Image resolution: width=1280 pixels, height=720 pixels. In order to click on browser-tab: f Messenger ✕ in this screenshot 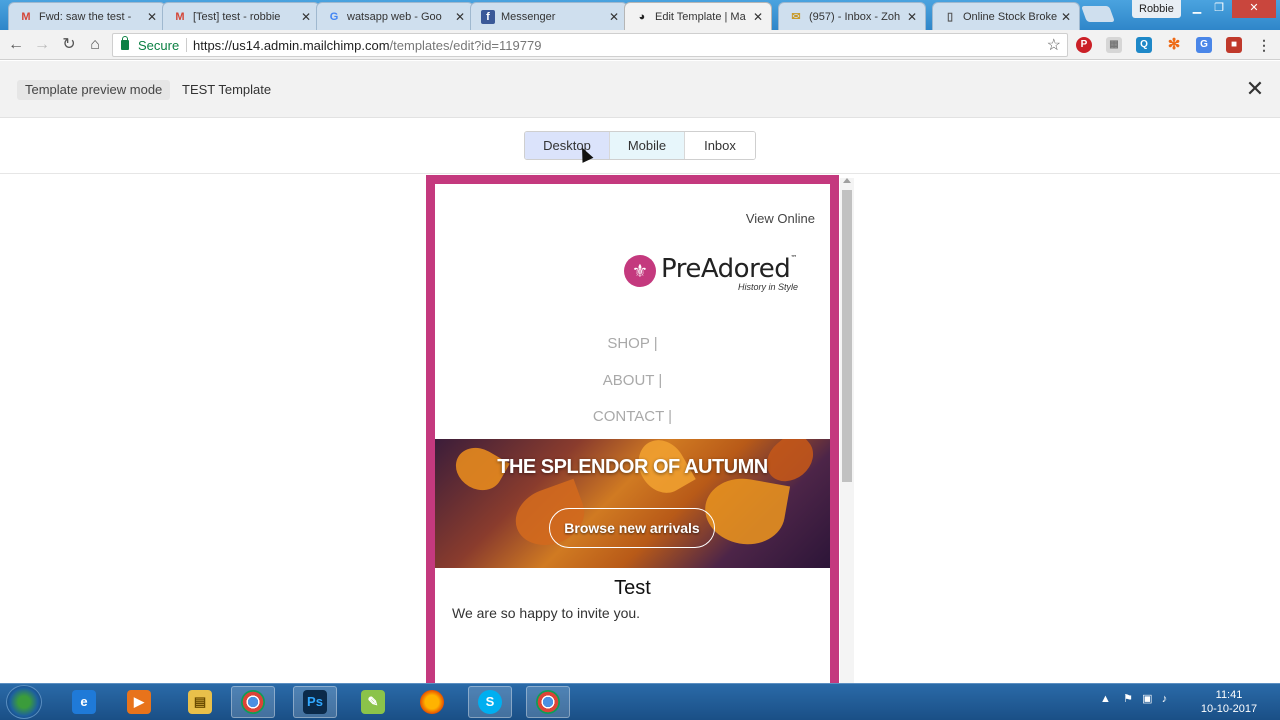, I will do `click(549, 16)`.